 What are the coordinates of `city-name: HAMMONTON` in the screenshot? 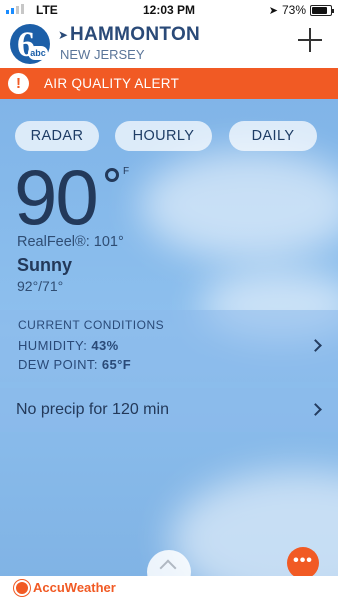 It's located at (135, 35).